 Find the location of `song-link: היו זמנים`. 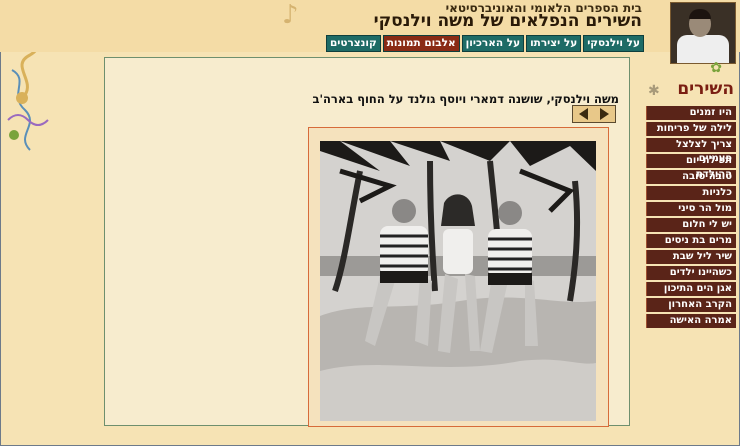

song-link: היו זמנים is located at coordinates (691, 113).